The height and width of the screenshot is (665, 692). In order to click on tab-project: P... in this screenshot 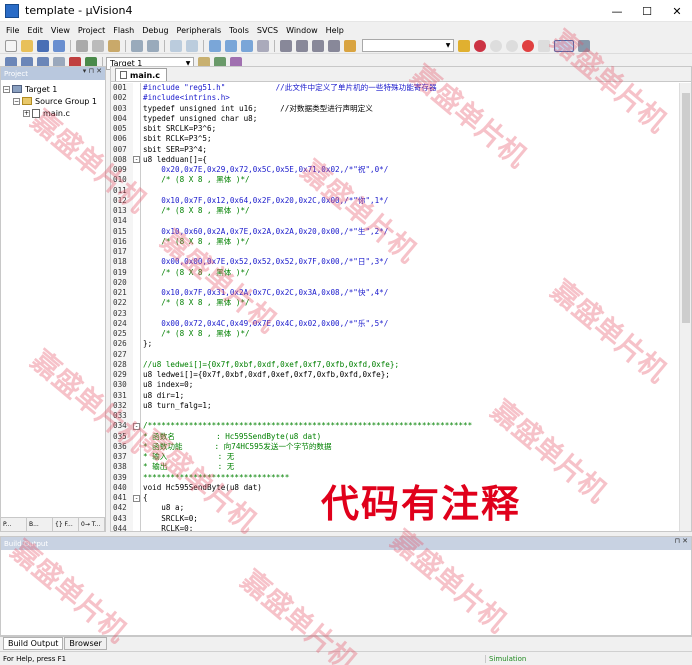, I will do `click(14, 524)`.